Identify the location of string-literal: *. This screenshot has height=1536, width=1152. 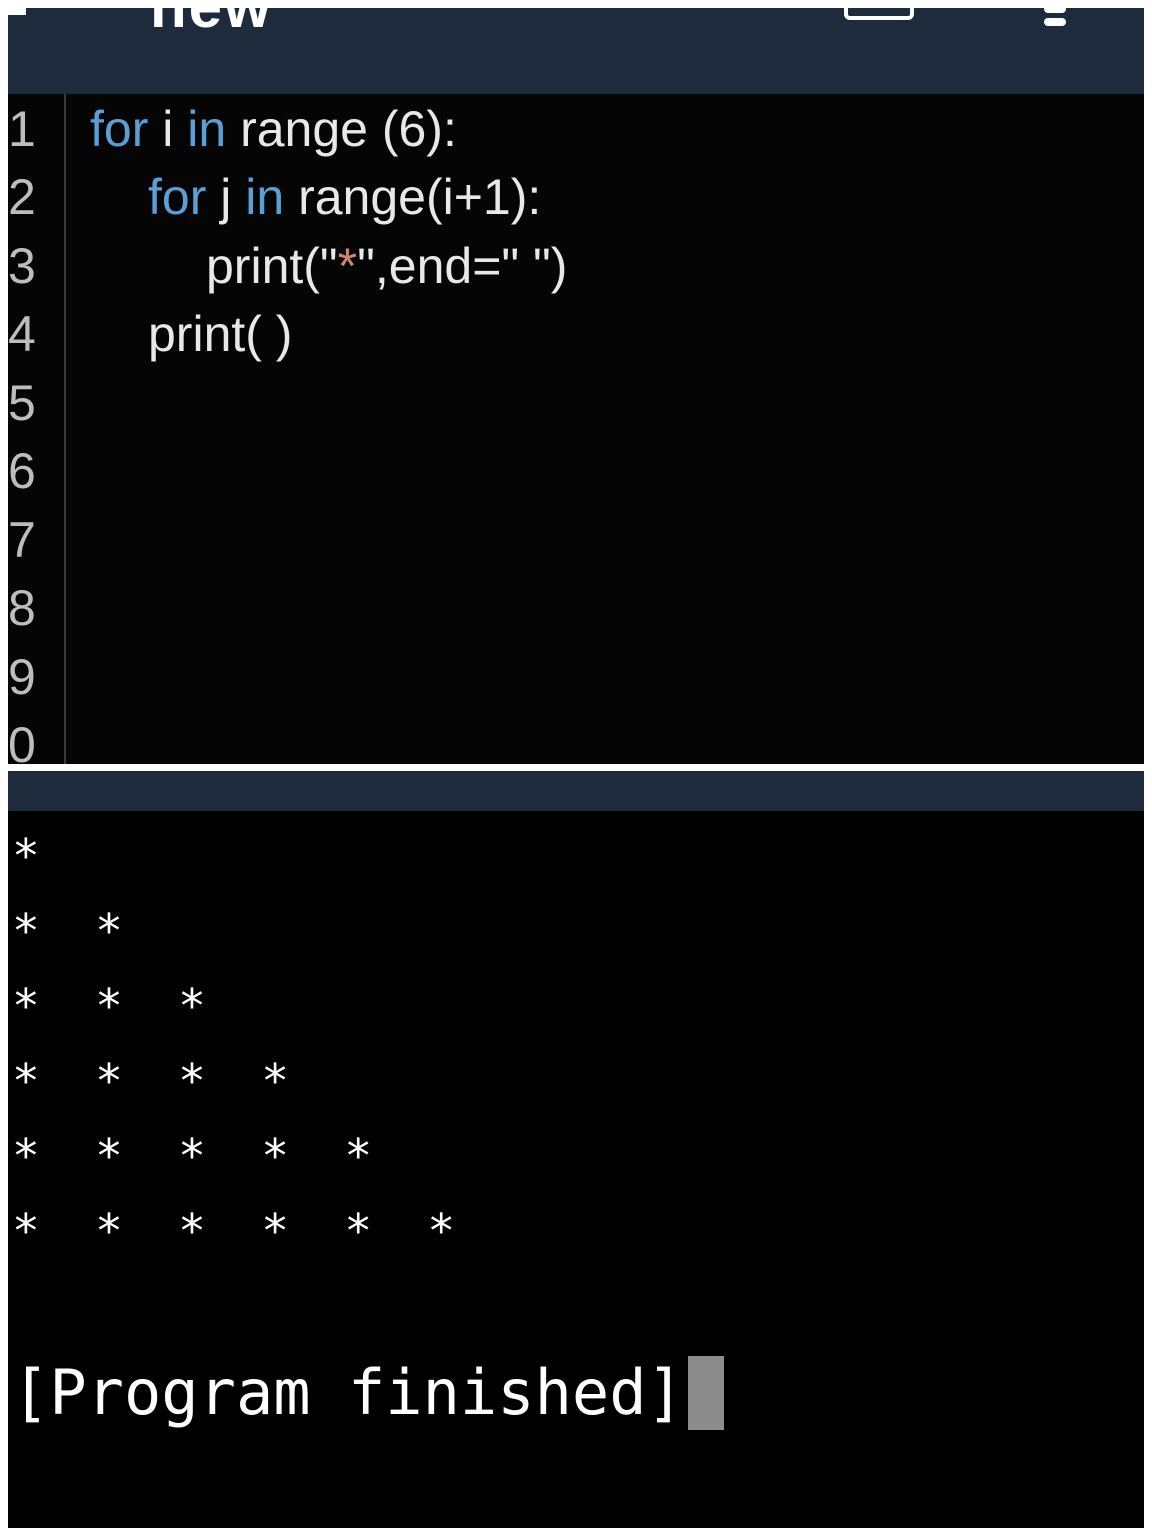
(347, 266).